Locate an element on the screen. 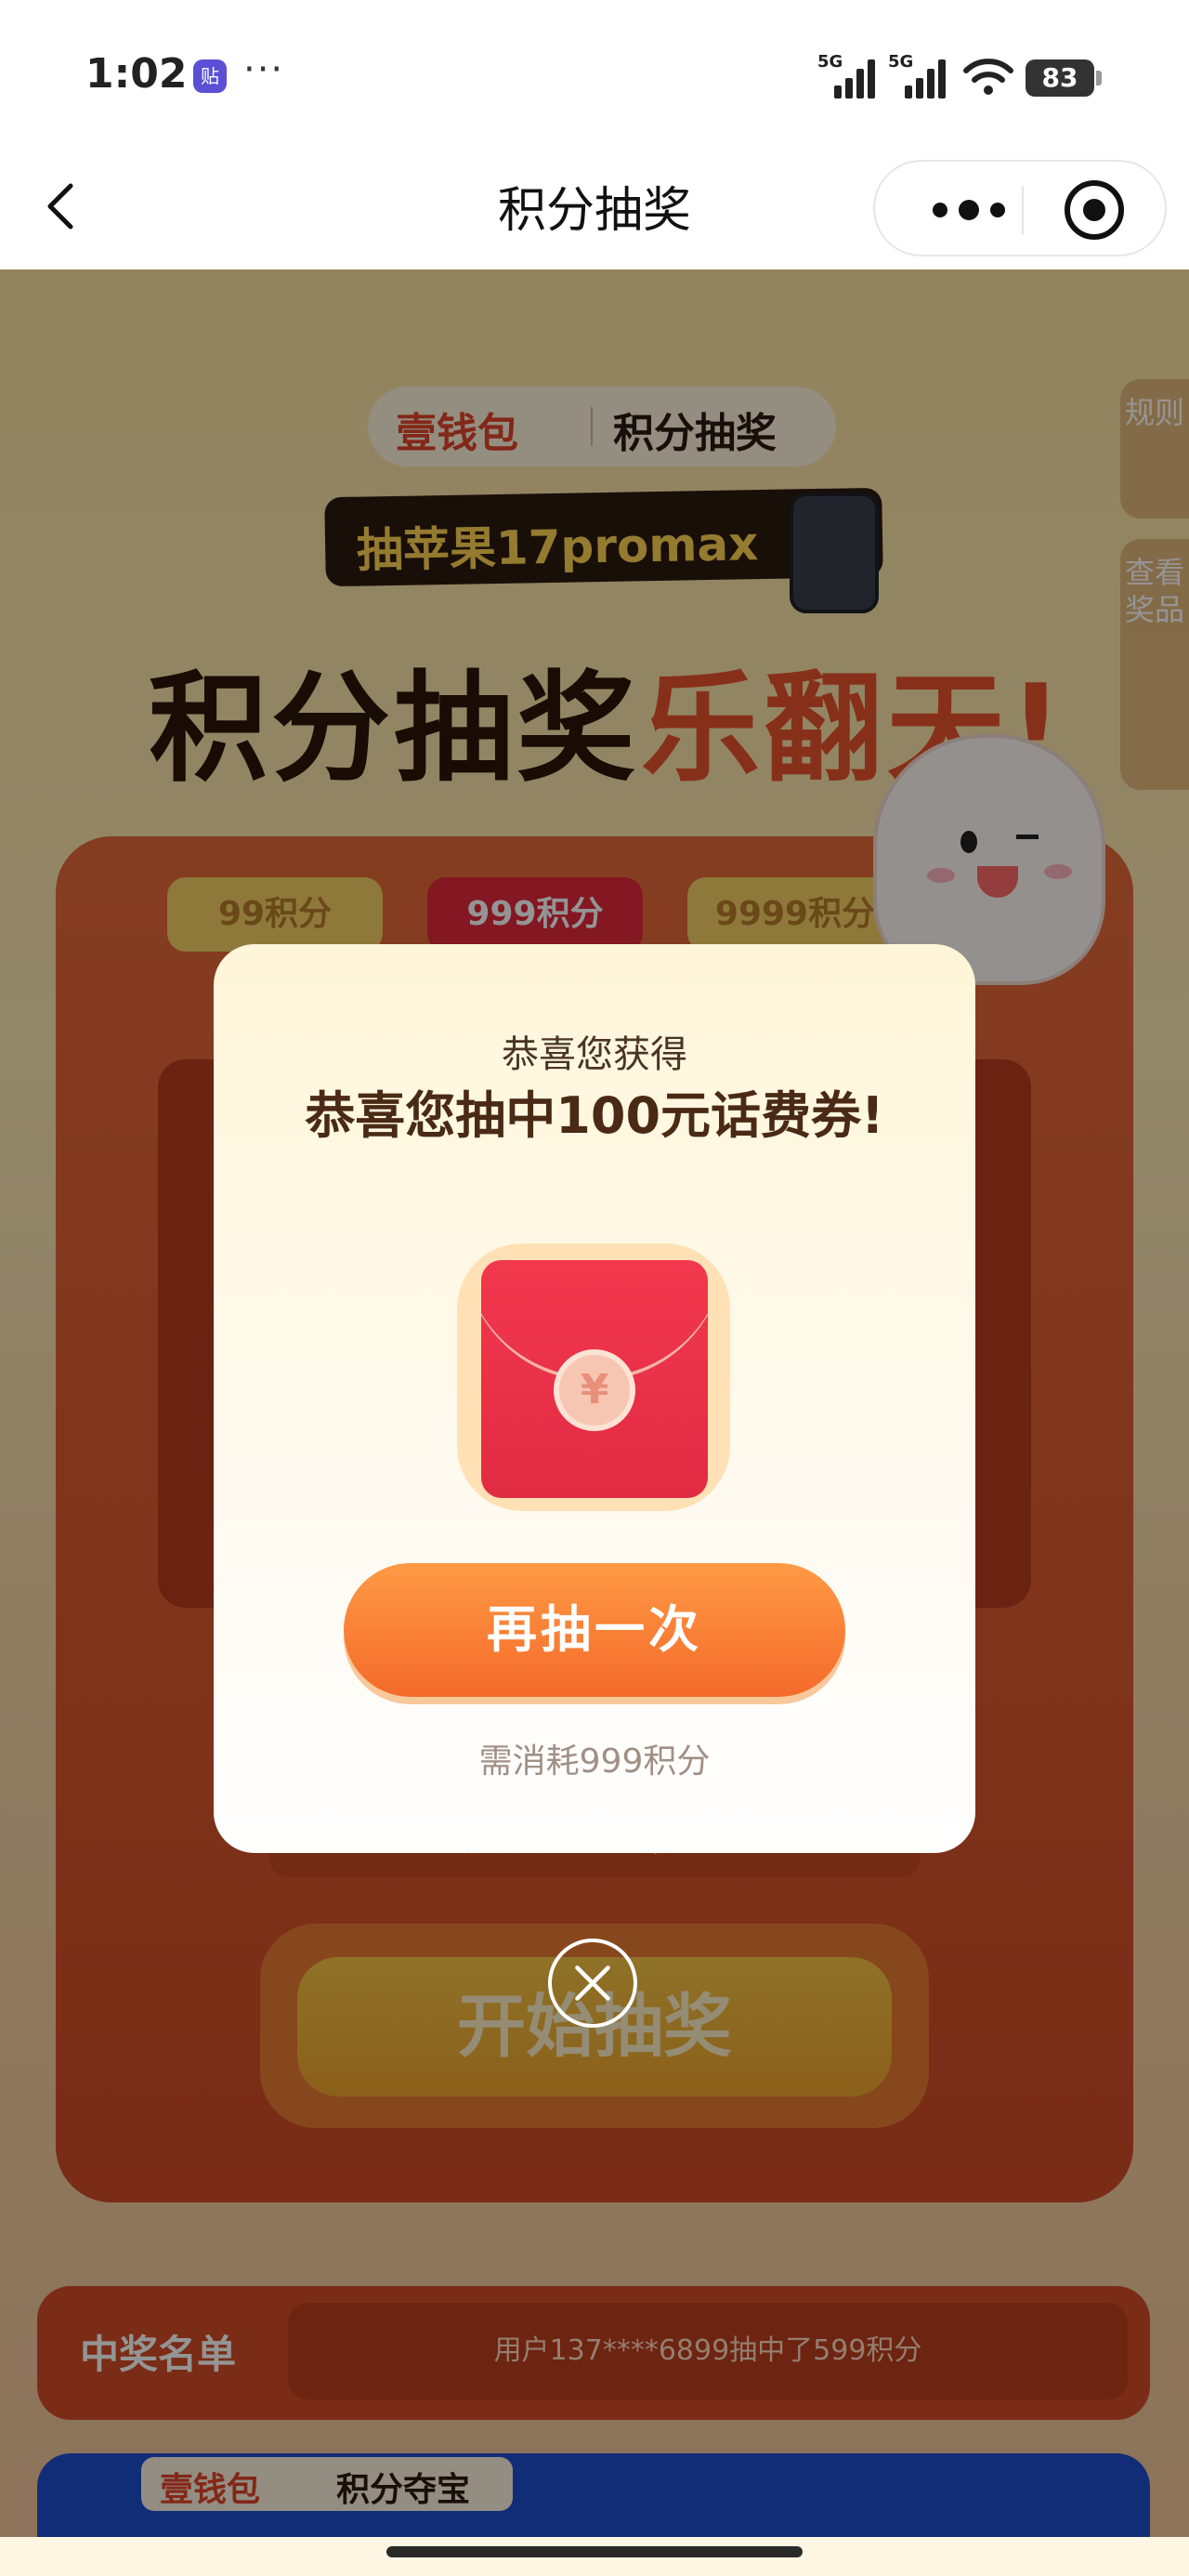  close-icon is located at coordinates (593, 1983).